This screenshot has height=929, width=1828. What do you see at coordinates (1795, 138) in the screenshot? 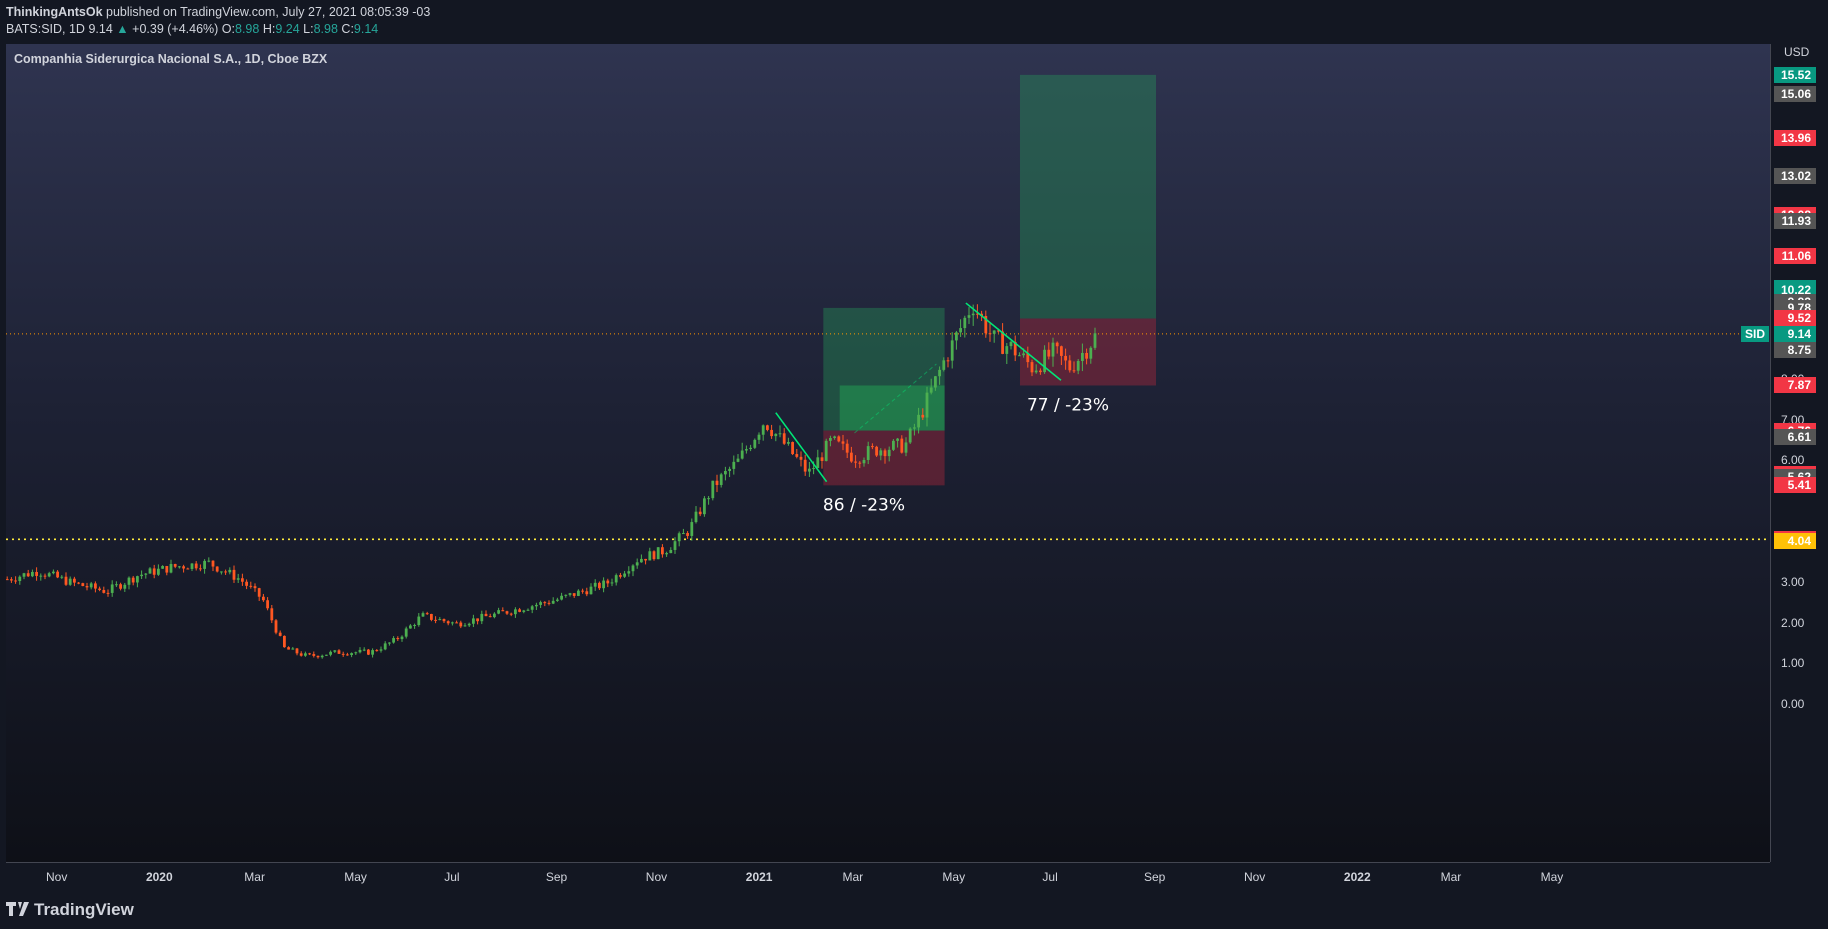
I see `price-tag: 13.96` at bounding box center [1795, 138].